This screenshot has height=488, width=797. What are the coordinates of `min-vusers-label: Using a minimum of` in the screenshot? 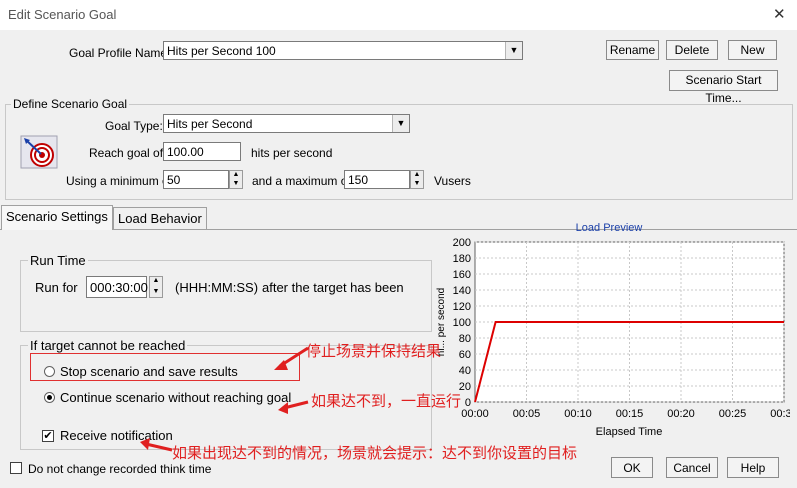 It's located at (119, 181).